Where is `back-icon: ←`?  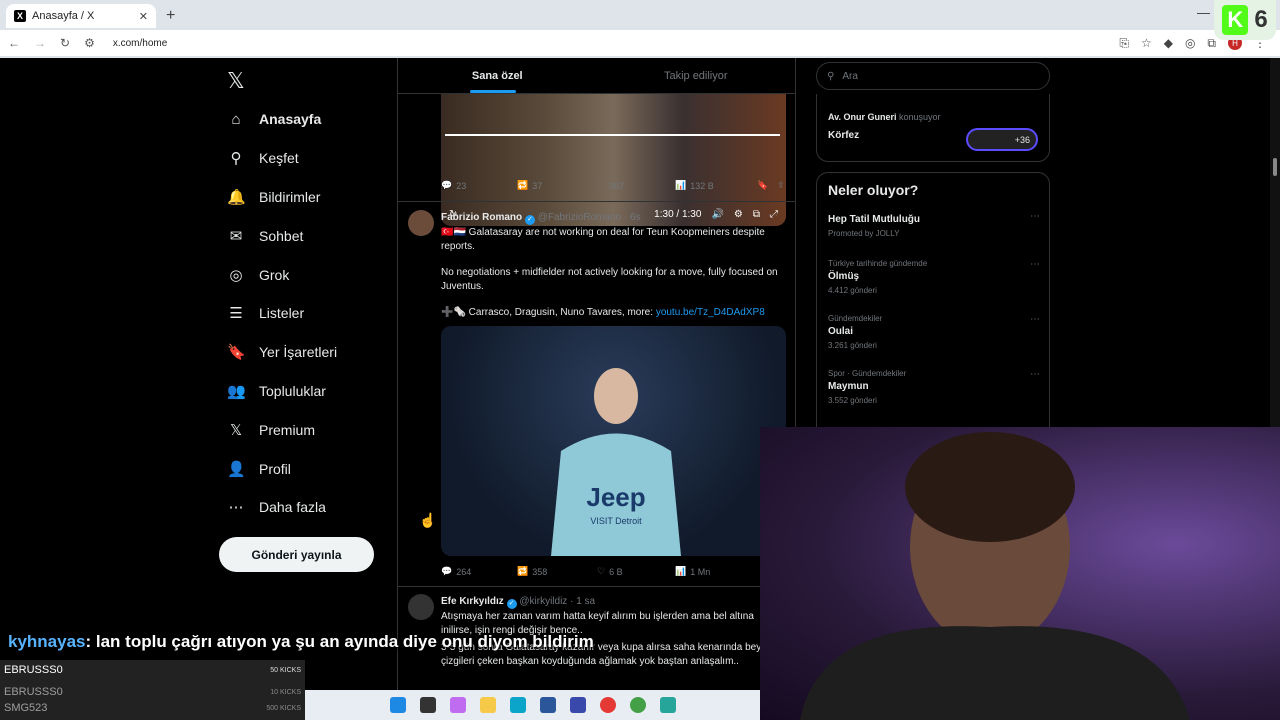 back-icon: ← is located at coordinates (14, 43).